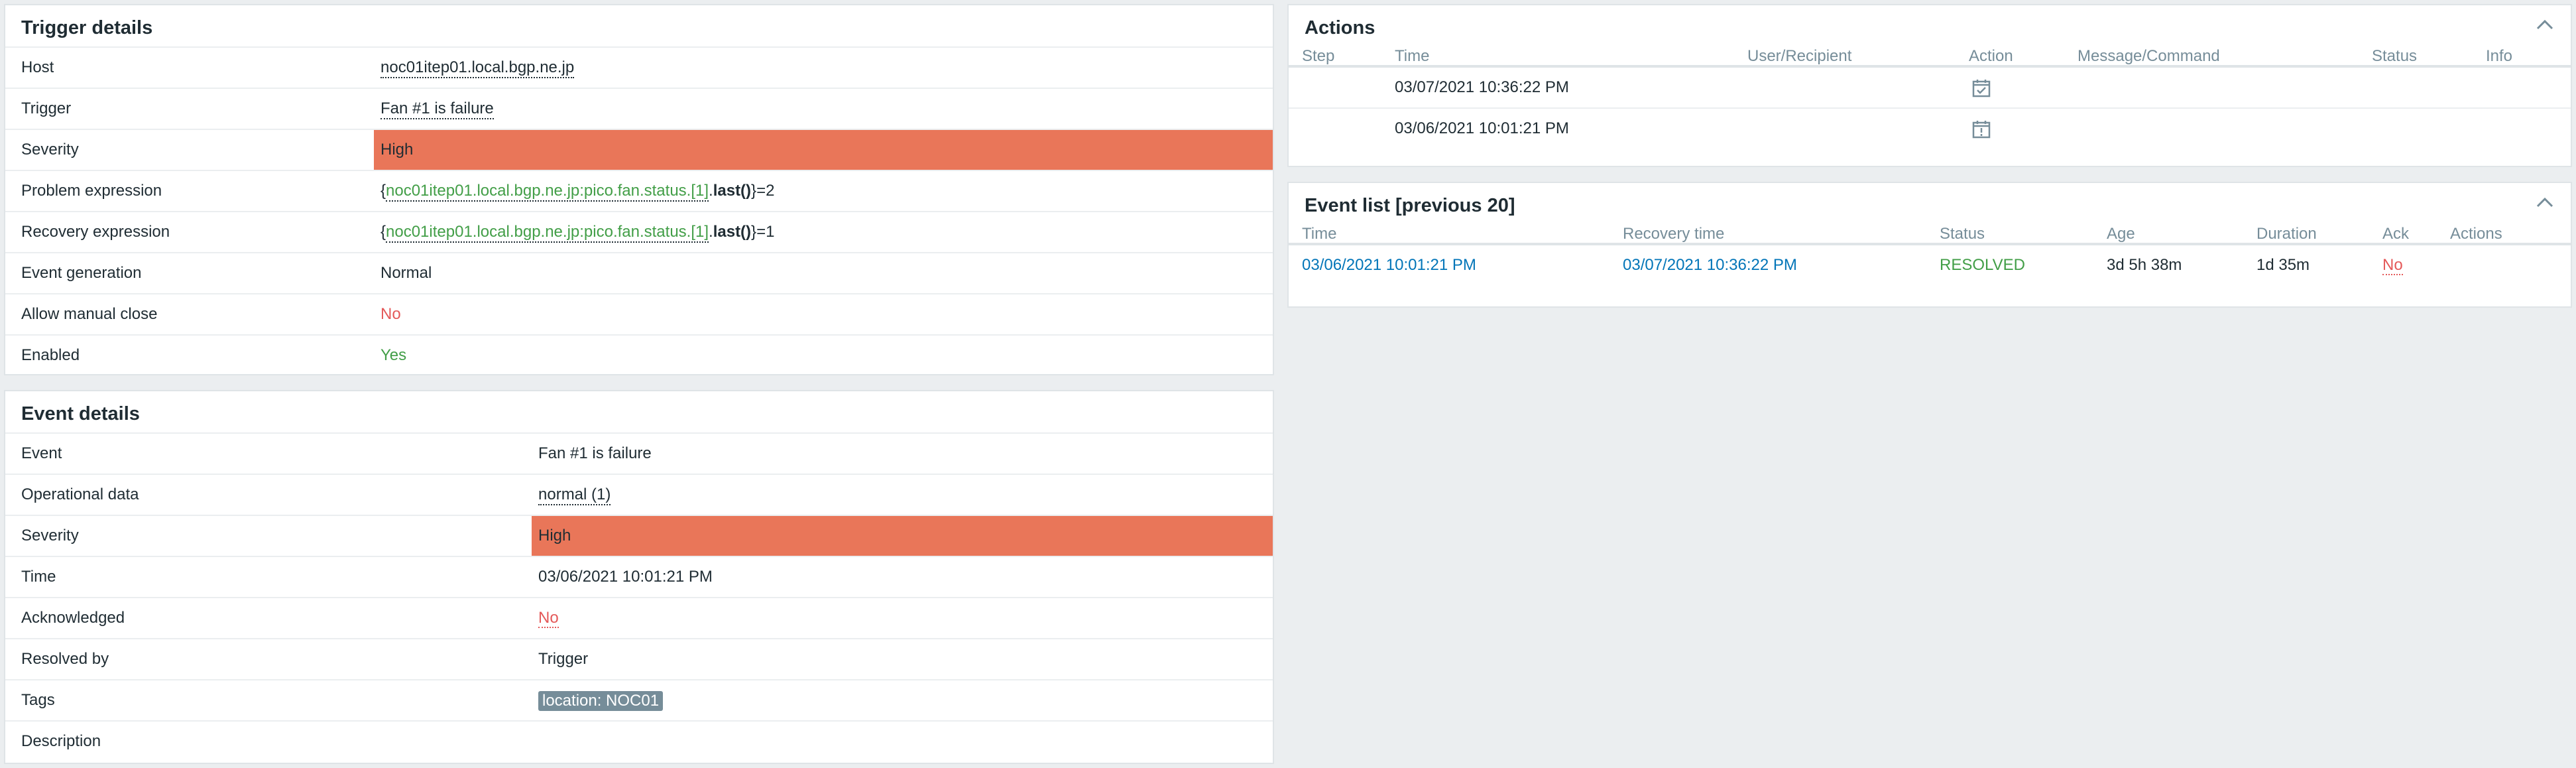  Describe the element at coordinates (91, 191) in the screenshot. I see `problem-expression-label: Problem expression` at that location.